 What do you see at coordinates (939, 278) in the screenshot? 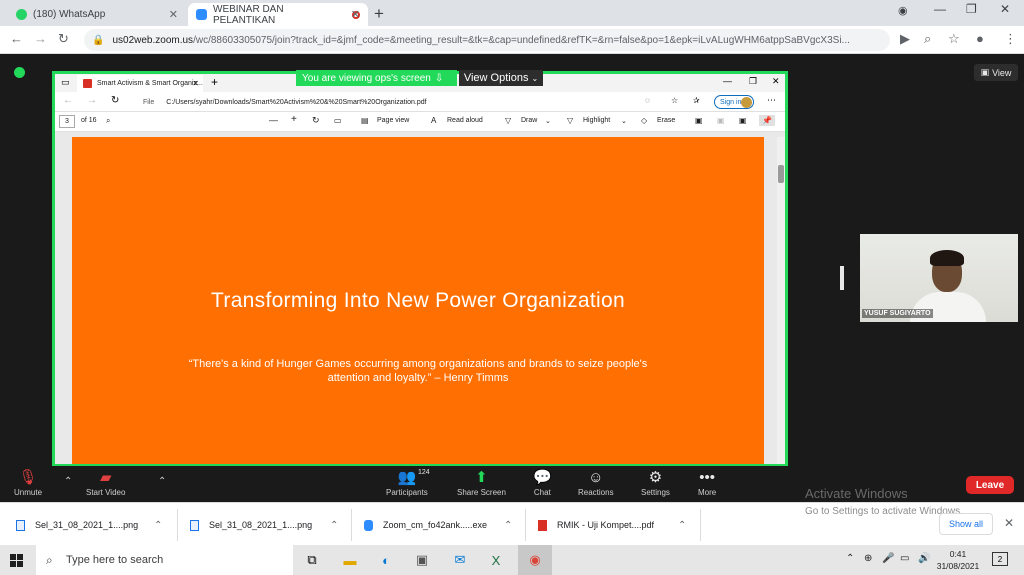
I see `participant-video: YUSUF SUGIYARTO` at bounding box center [939, 278].